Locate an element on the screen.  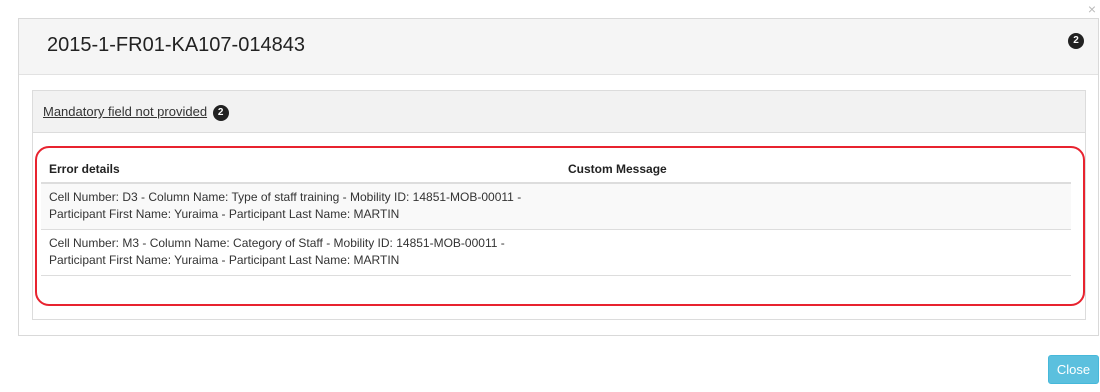
column-header-error-details: Error details is located at coordinates (300, 169).